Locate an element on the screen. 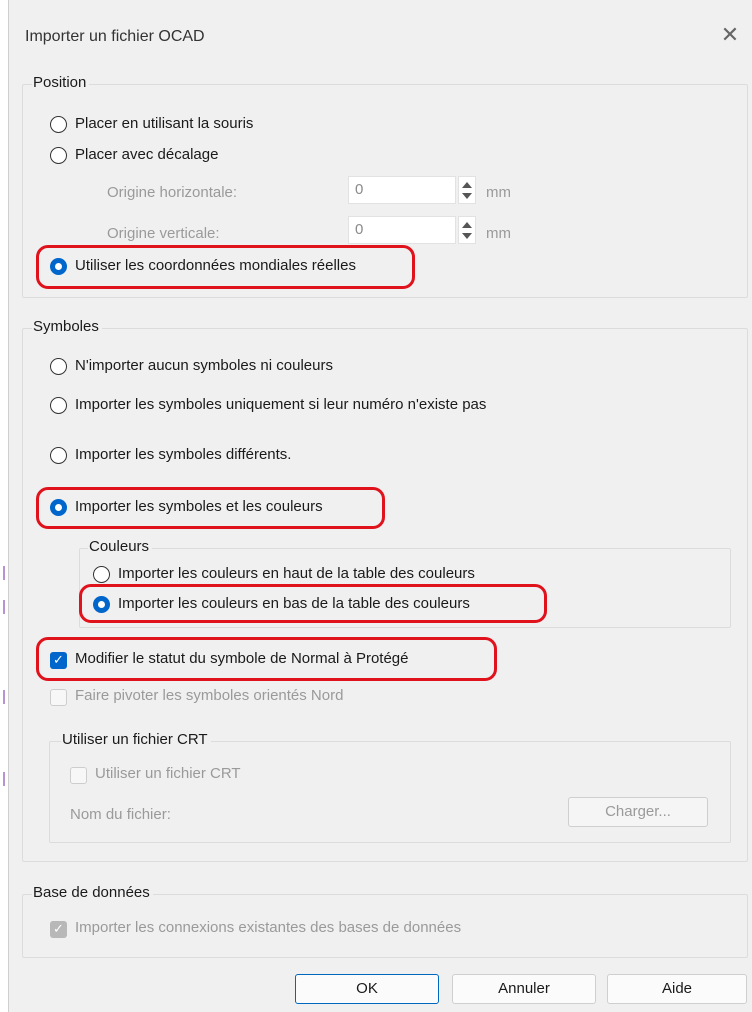 This screenshot has height=1012, width=752. couleurs-legend: Couleurs is located at coordinates (120, 546).